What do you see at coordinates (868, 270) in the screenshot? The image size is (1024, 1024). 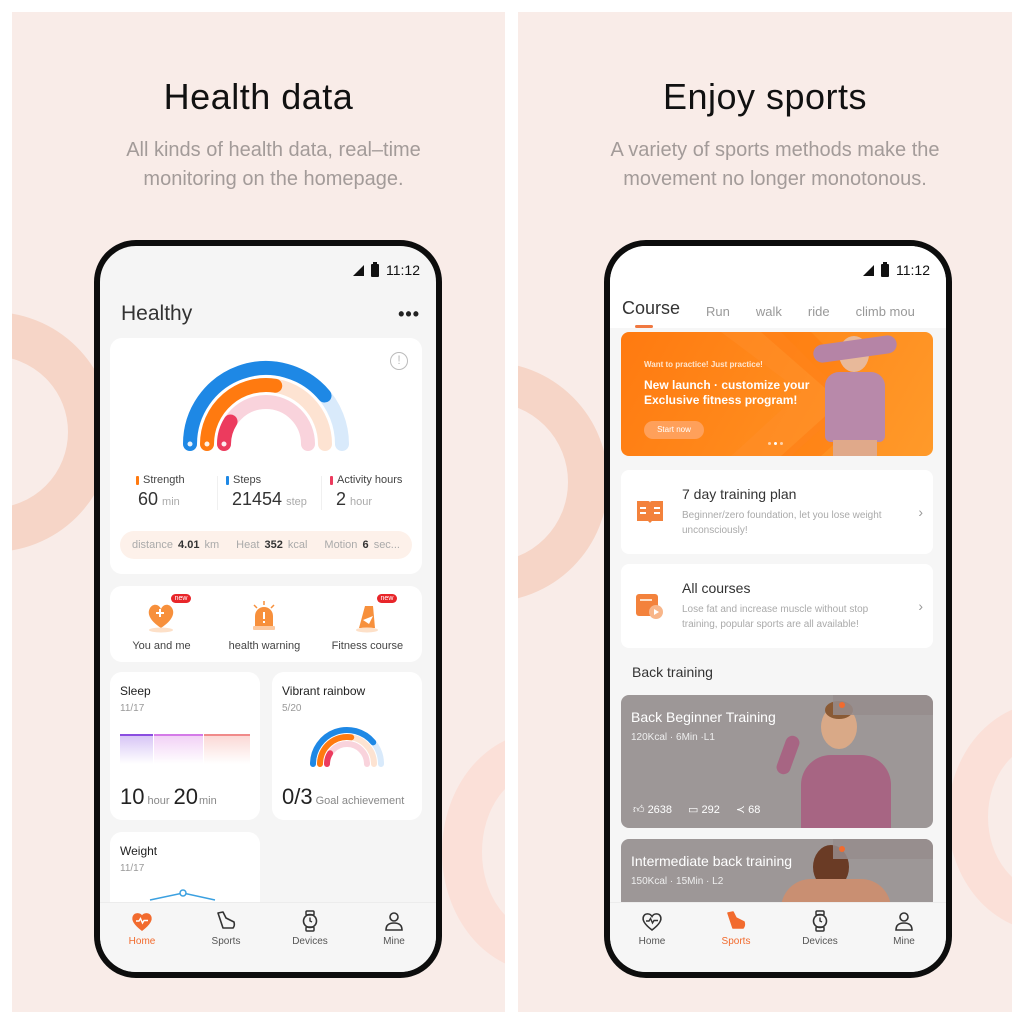 I see `signal-icon` at bounding box center [868, 270].